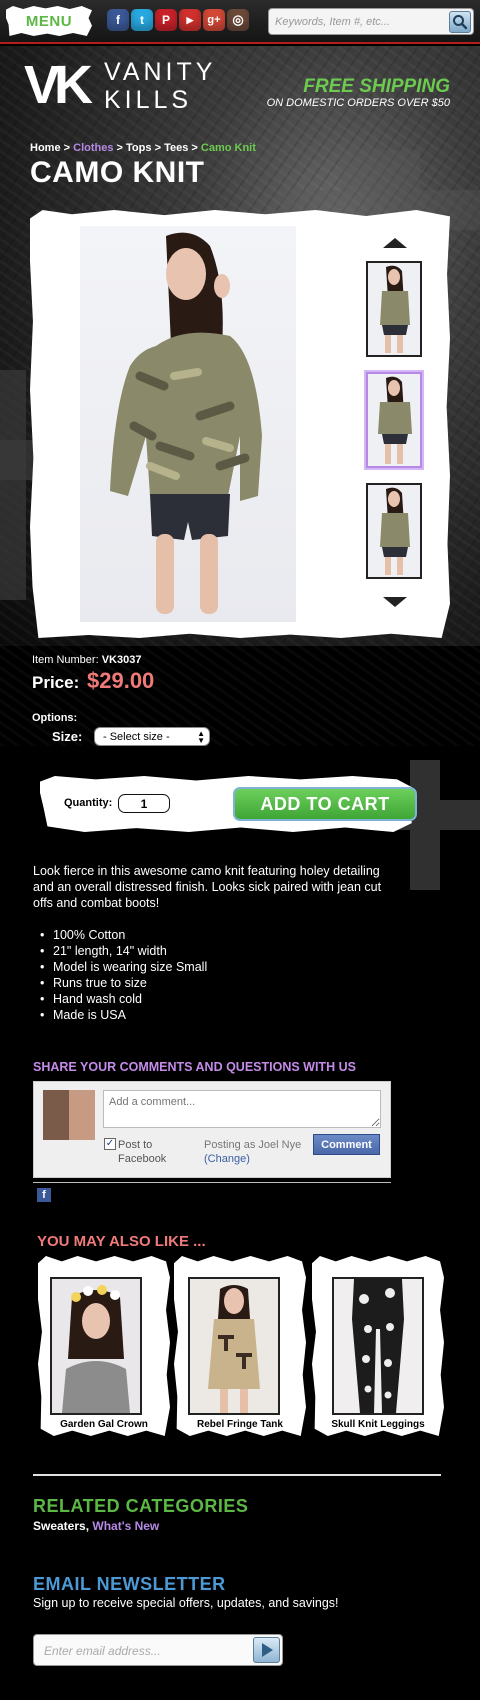 This screenshot has width=480, height=1700. I want to click on item-number-label: Item Number:, so click(65, 660).